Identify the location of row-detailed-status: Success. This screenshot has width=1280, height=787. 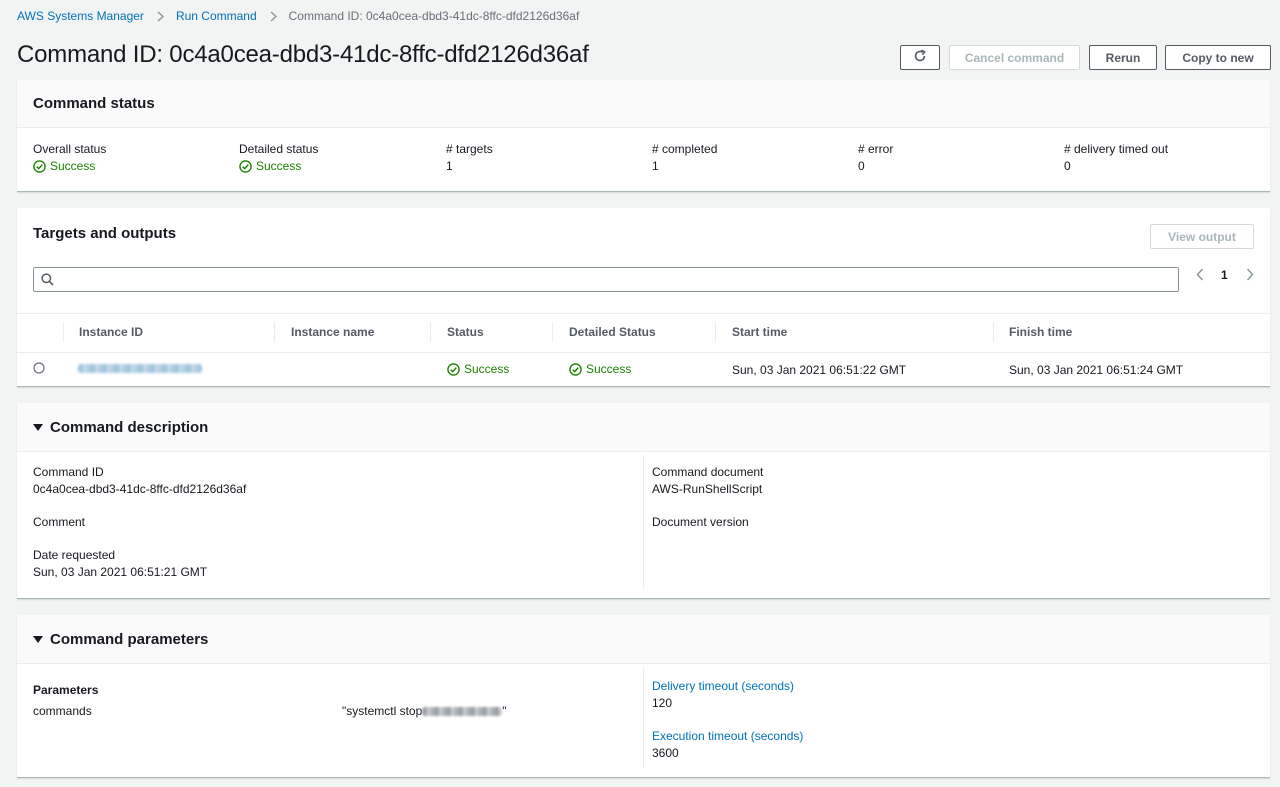
(600, 369).